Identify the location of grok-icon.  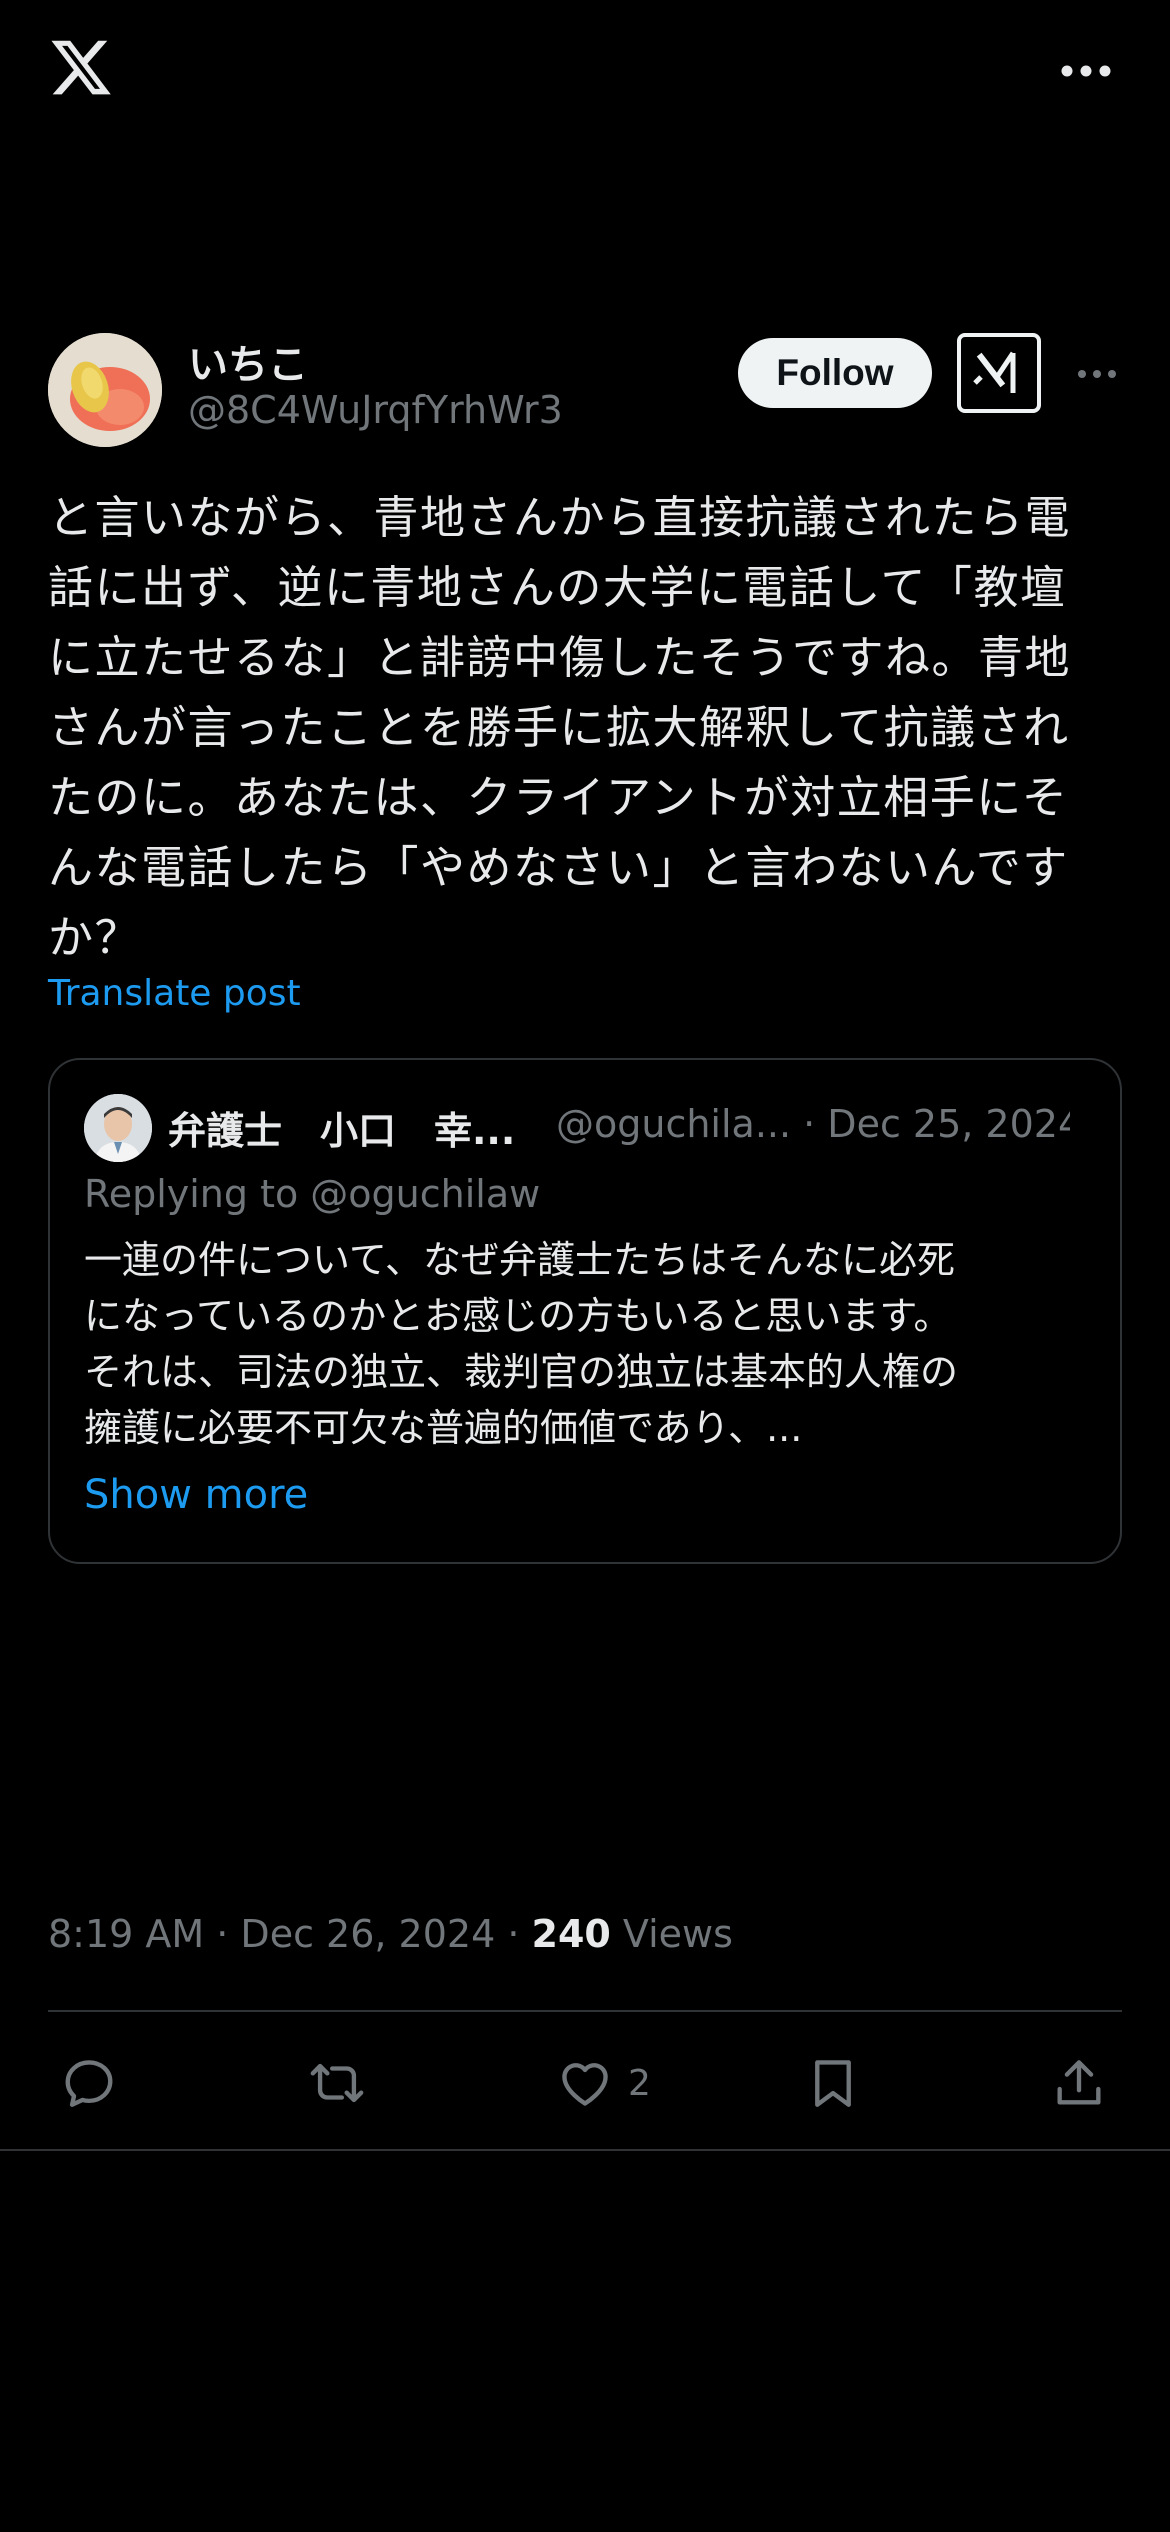
(994, 372).